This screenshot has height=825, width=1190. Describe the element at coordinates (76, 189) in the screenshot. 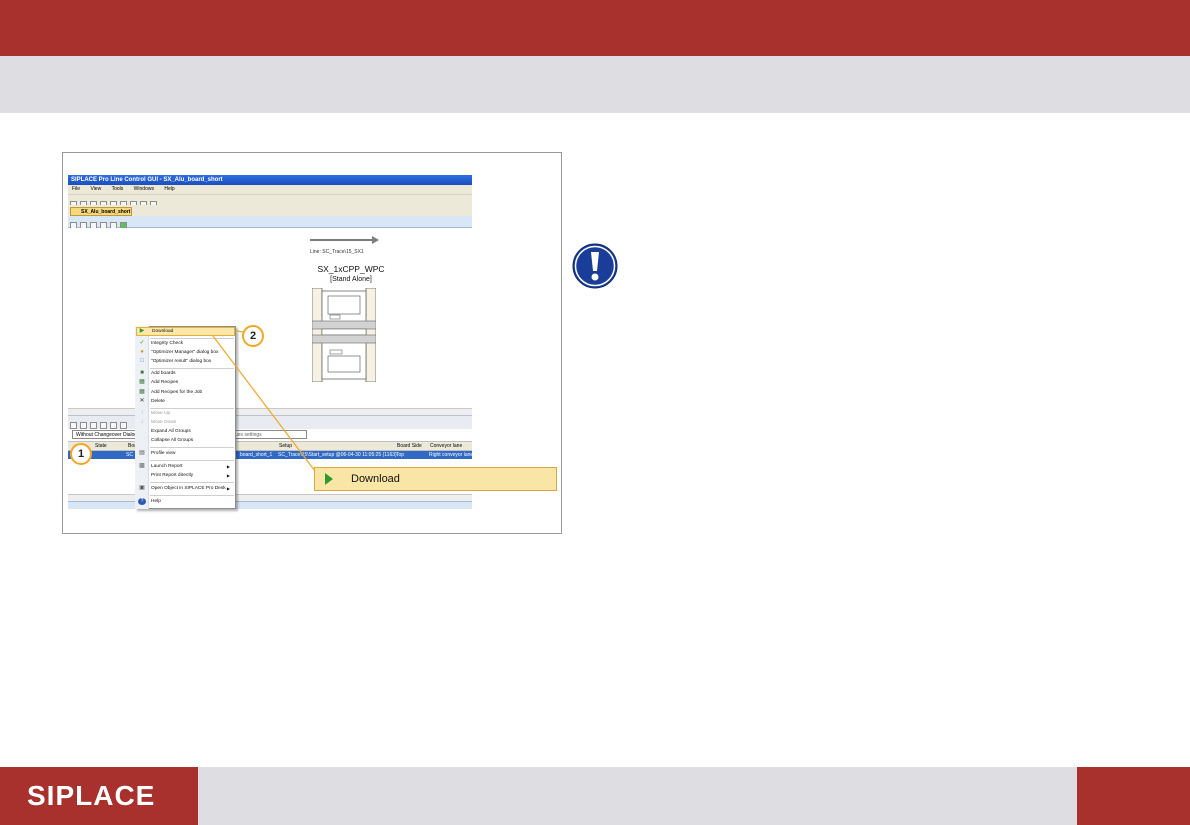

I see `menu-file: File` at that location.